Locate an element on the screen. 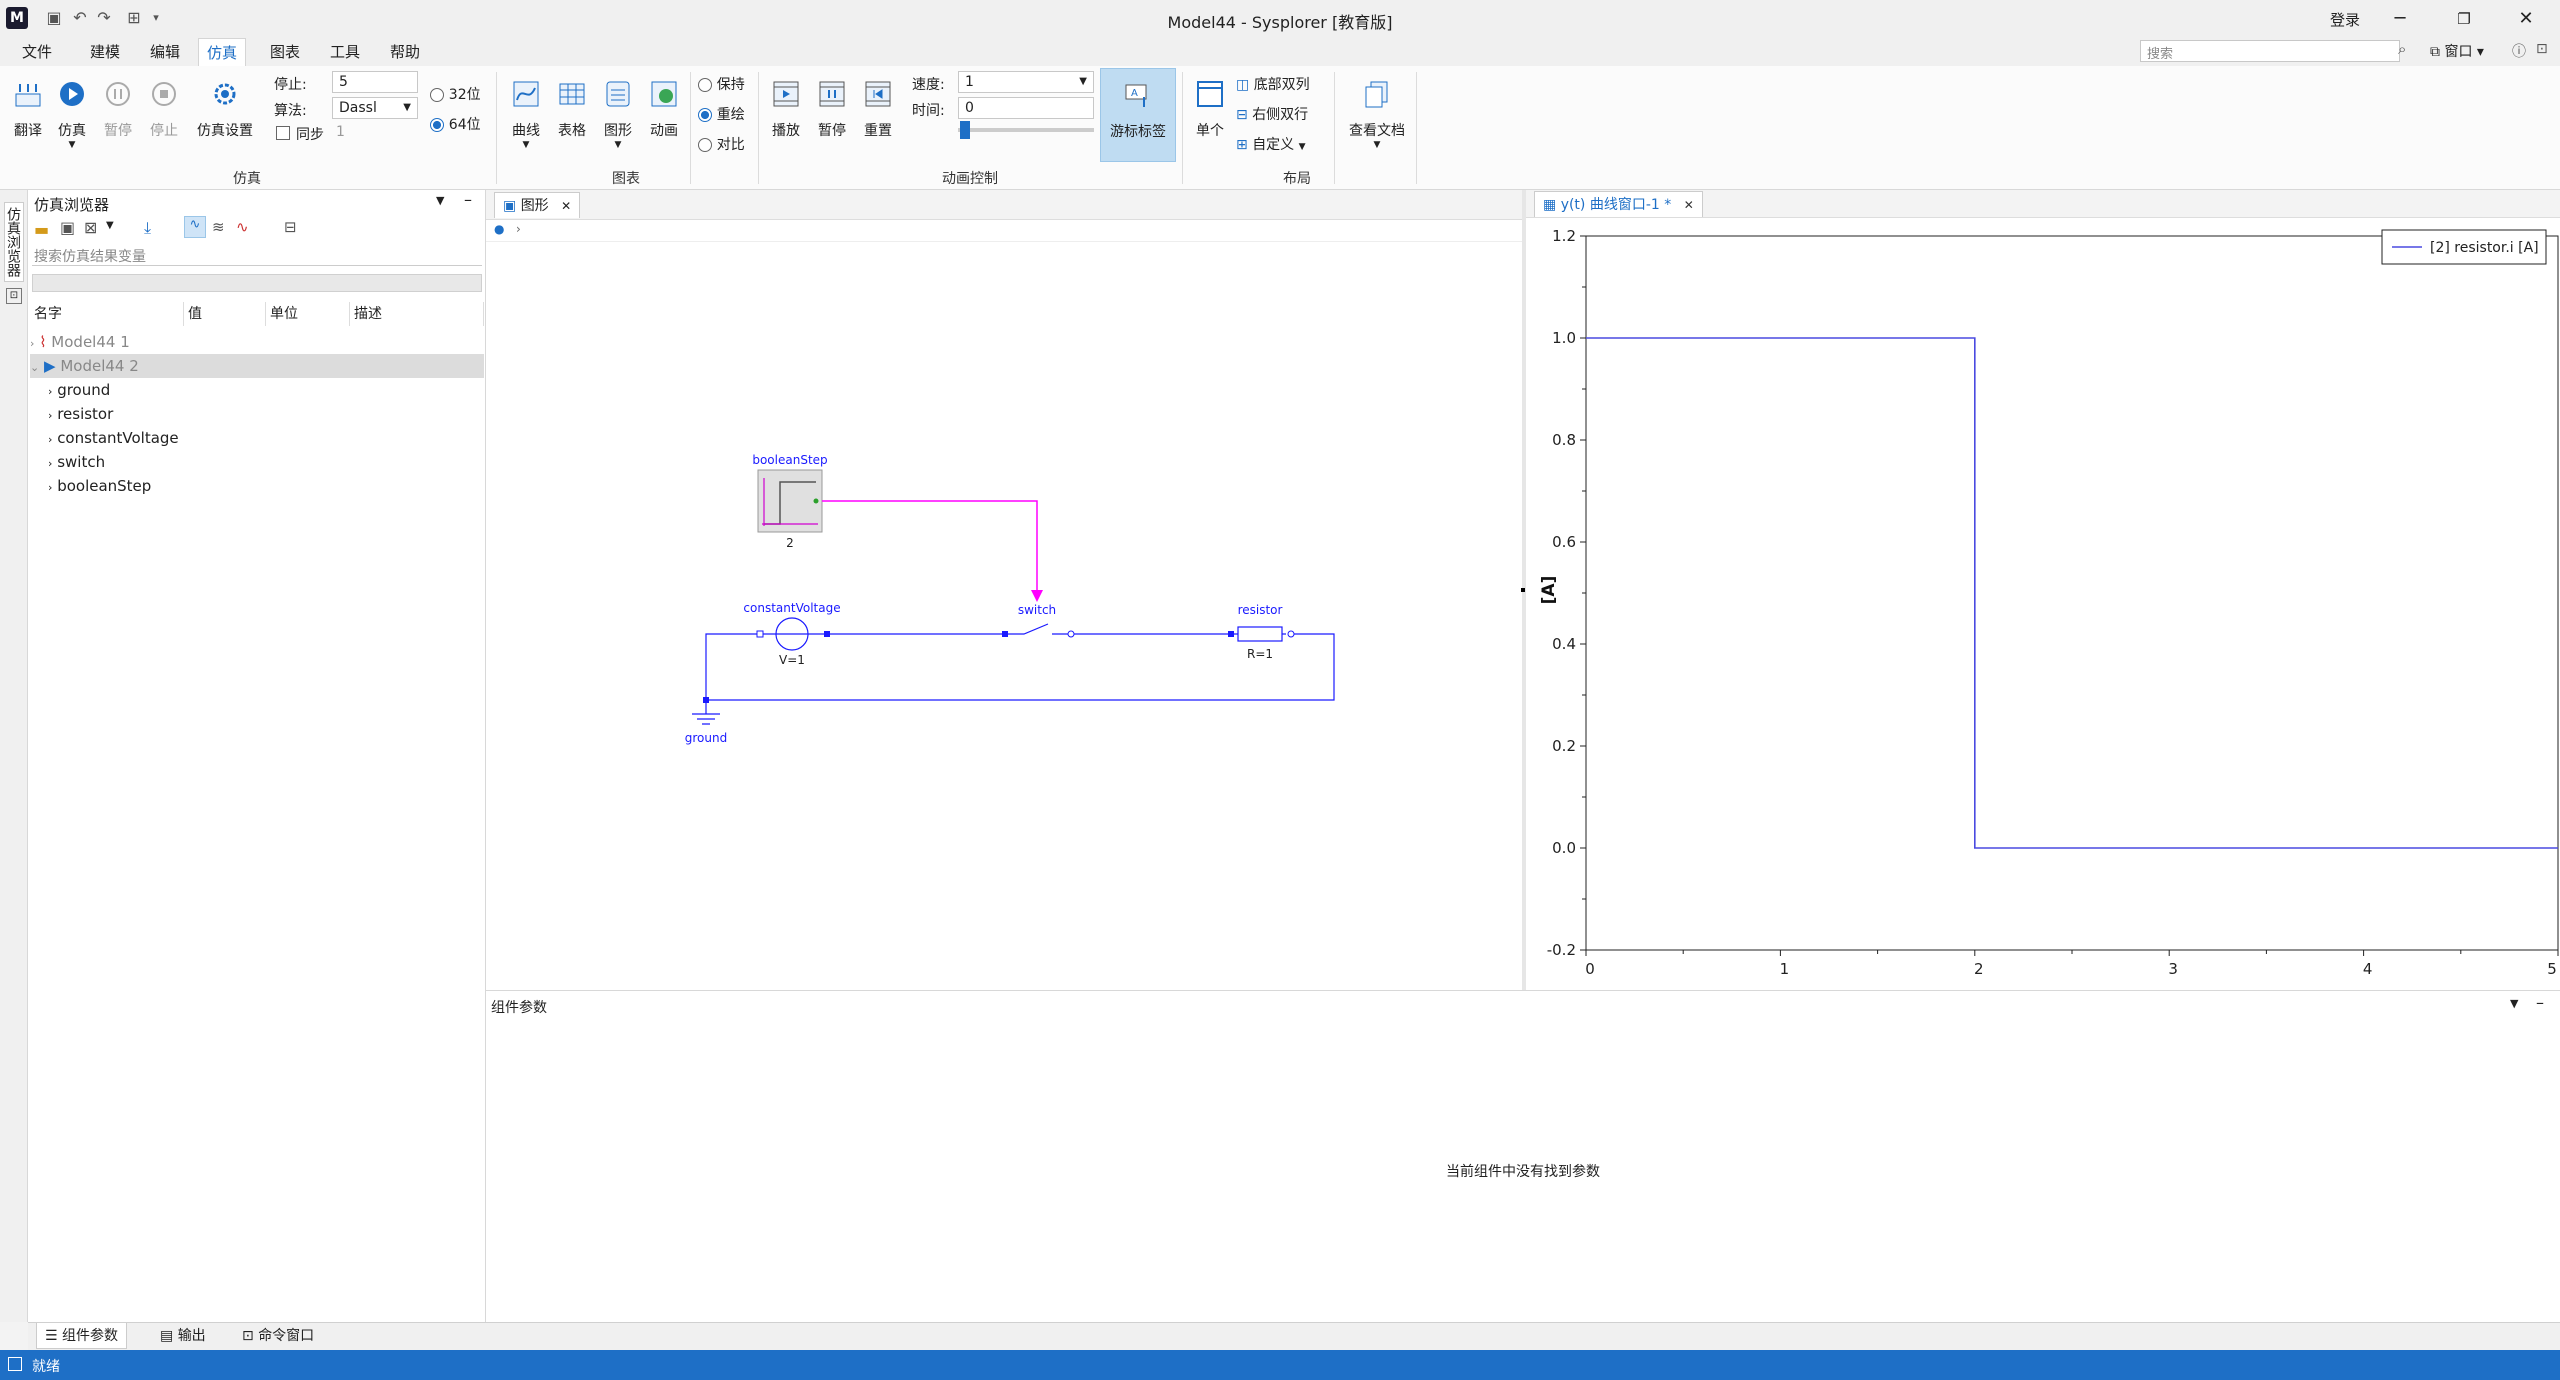 The image size is (2560, 1380). table-button: 表格 is located at coordinates (572, 109).